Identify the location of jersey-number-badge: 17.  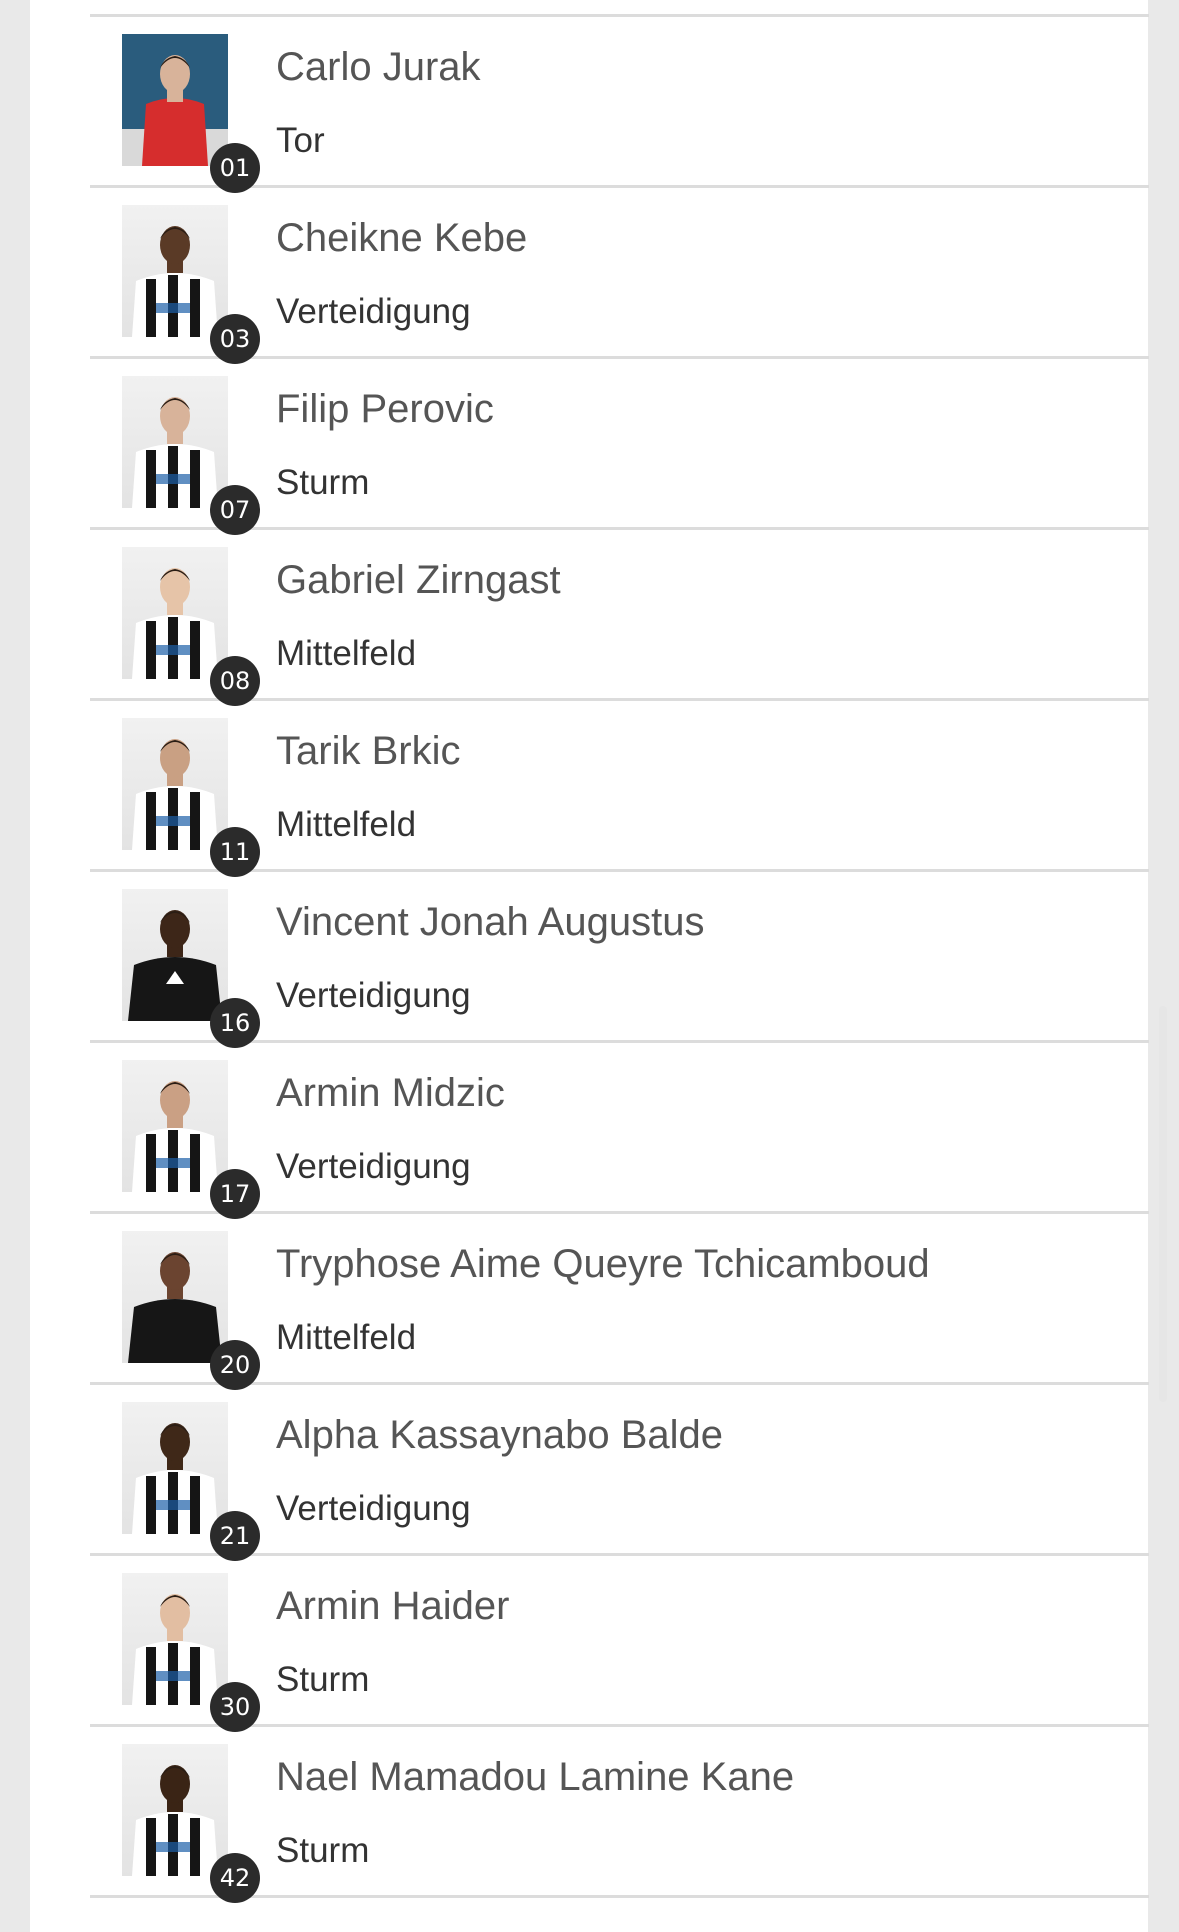
(235, 1194).